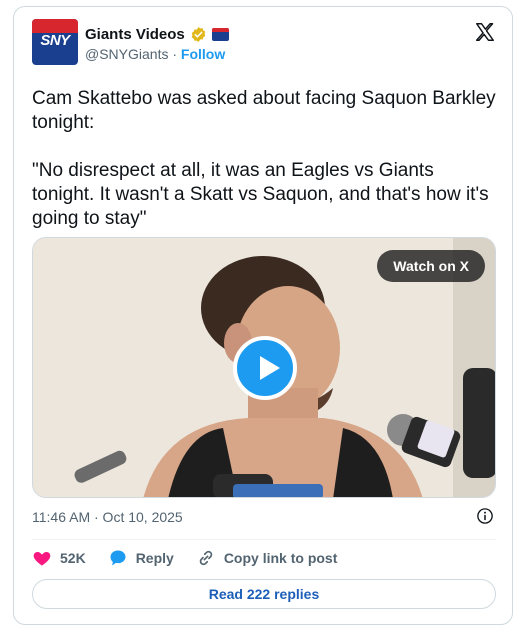 This screenshot has height=634, width=528. I want to click on divider, so click(264, 539).